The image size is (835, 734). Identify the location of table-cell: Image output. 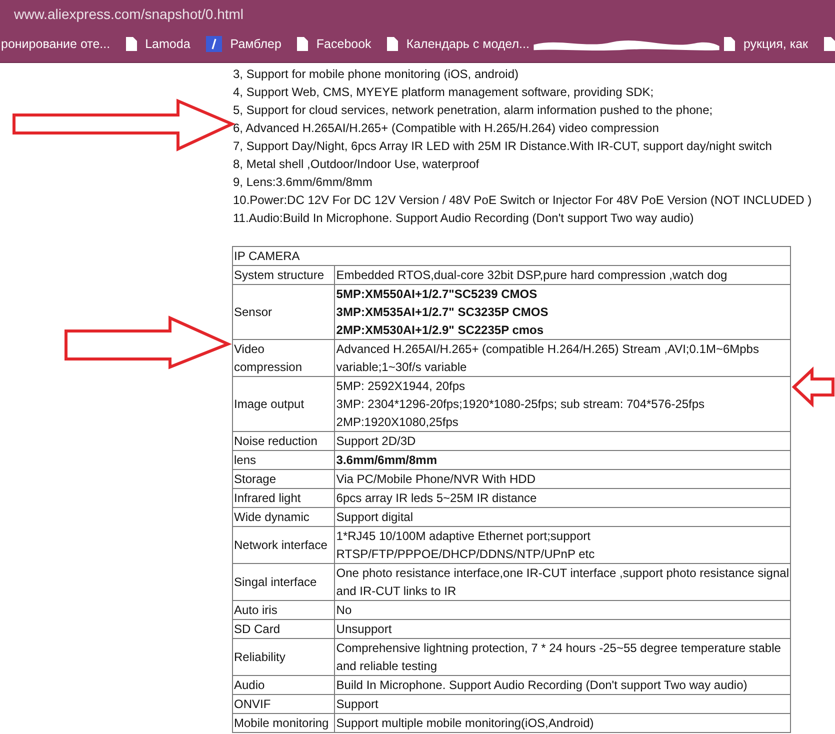
(283, 404).